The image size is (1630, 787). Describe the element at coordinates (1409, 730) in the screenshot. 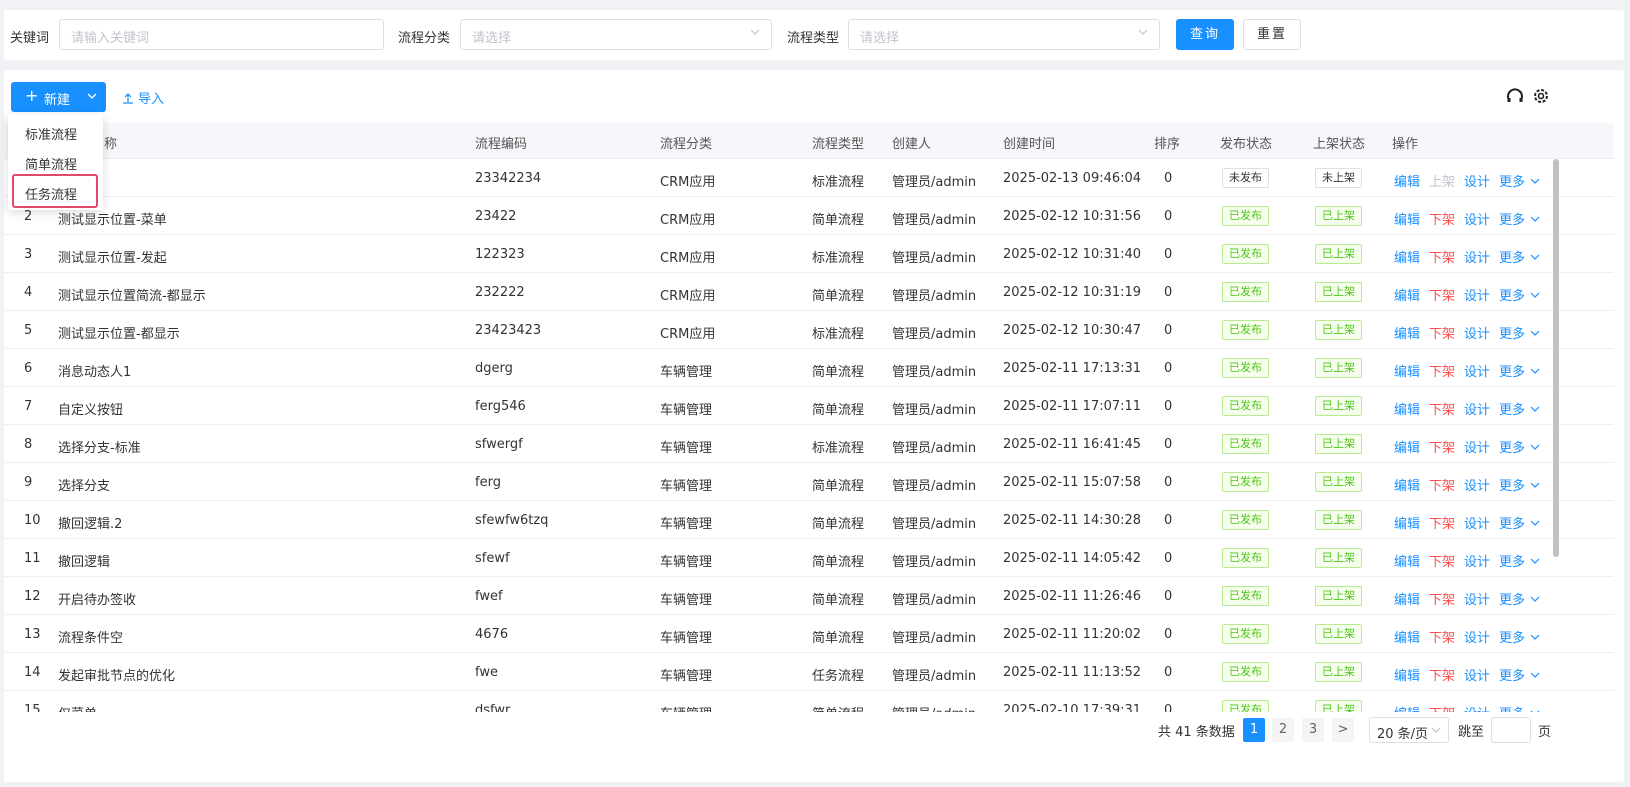

I see `page-size-select: 20 条/页` at that location.